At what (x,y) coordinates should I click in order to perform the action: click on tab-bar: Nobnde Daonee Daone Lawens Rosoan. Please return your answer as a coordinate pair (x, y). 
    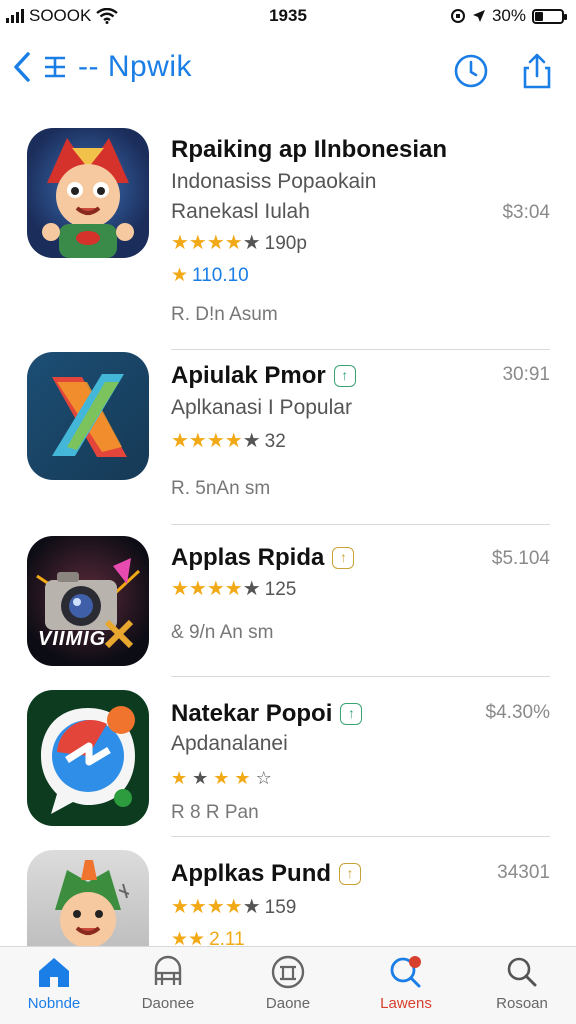
    Looking at the image, I should click on (288, 985).